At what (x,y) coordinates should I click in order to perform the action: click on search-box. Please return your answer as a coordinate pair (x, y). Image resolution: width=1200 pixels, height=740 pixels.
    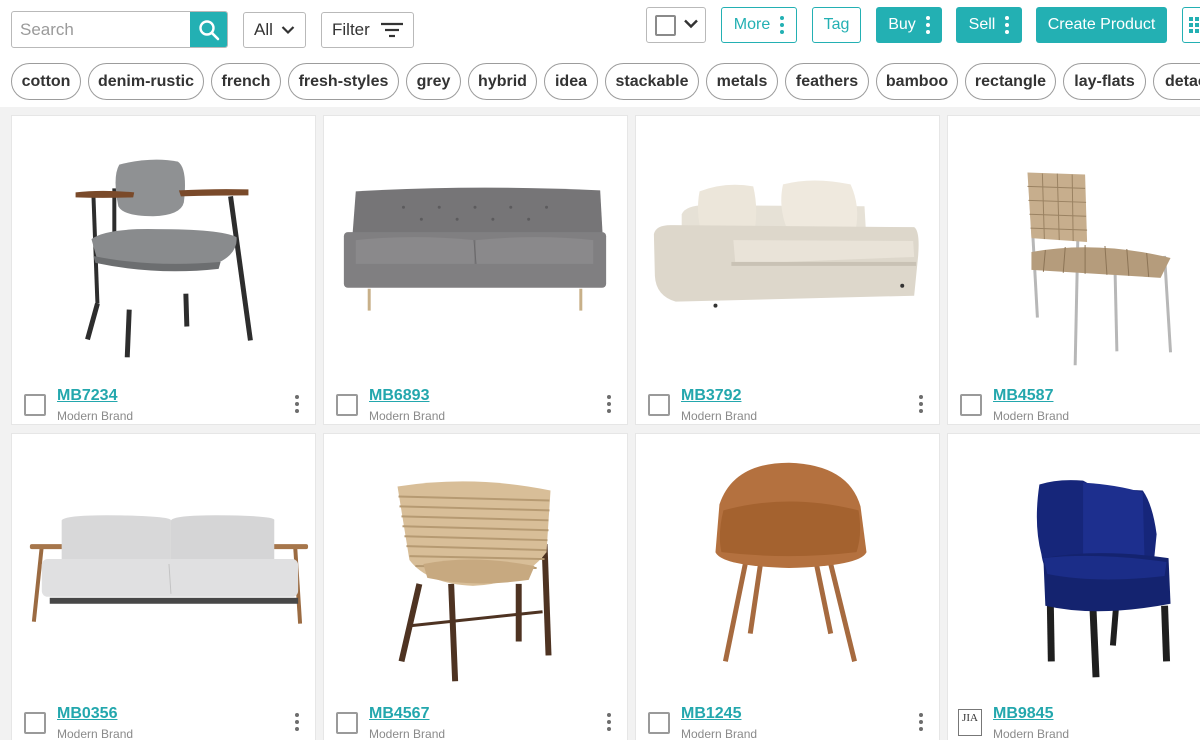
    Looking at the image, I should click on (119, 29).